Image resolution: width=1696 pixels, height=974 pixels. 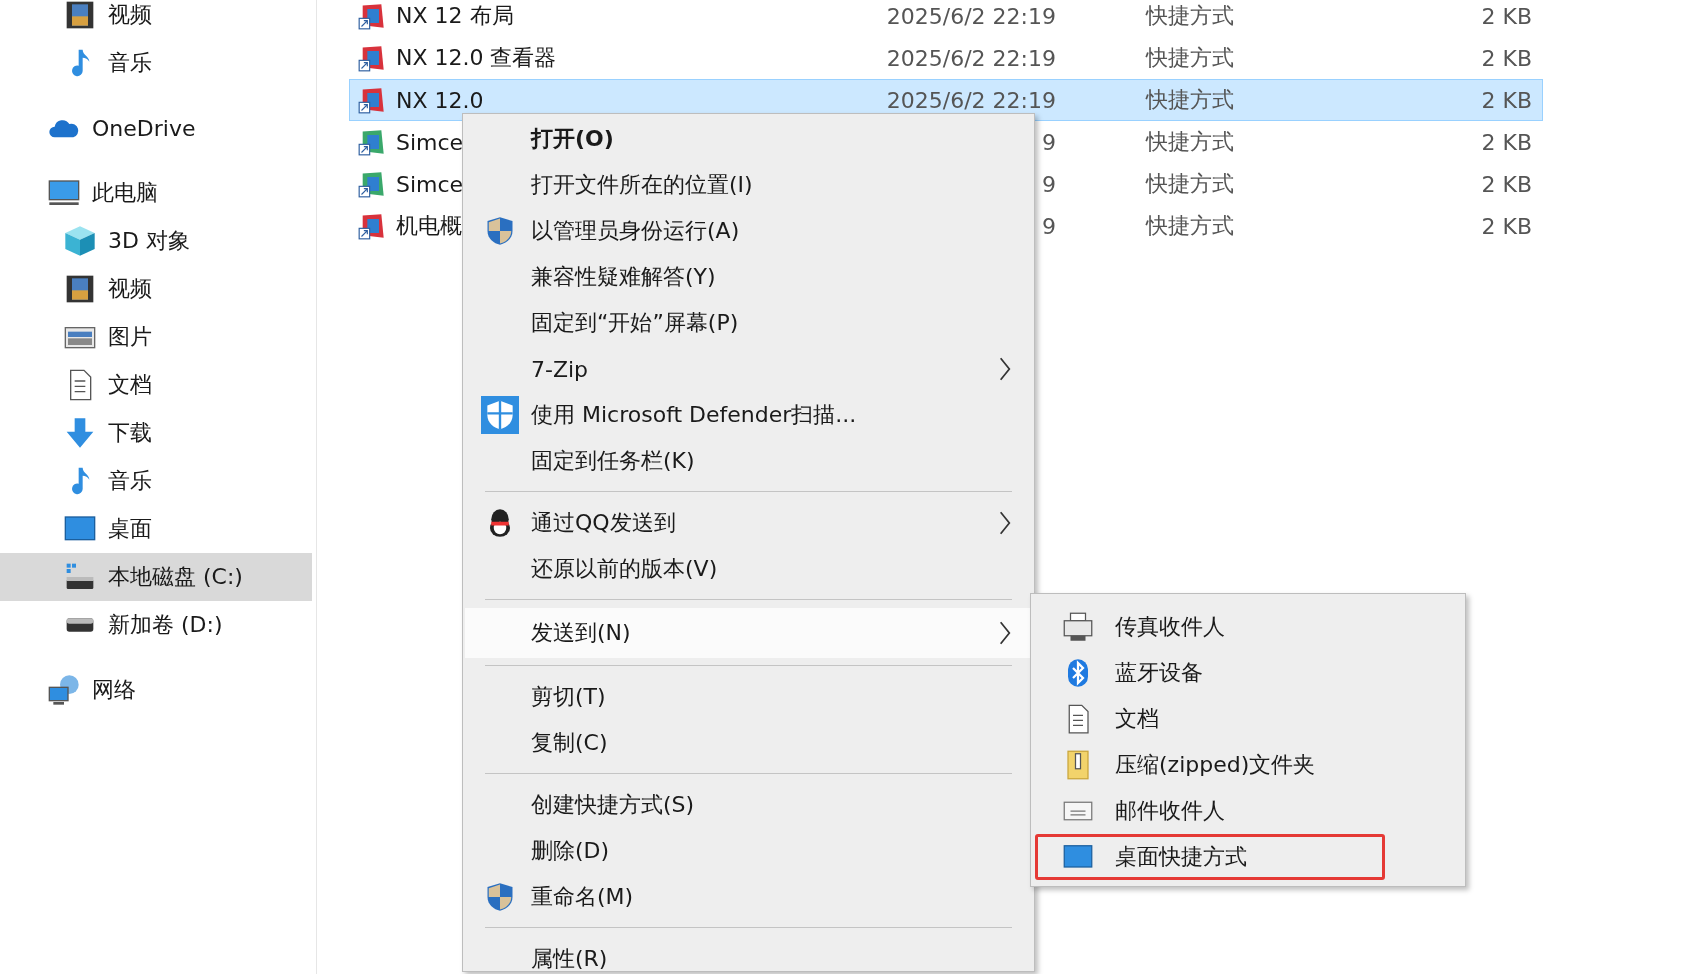 I want to click on file-name: 机电概, so click(x=429, y=225).